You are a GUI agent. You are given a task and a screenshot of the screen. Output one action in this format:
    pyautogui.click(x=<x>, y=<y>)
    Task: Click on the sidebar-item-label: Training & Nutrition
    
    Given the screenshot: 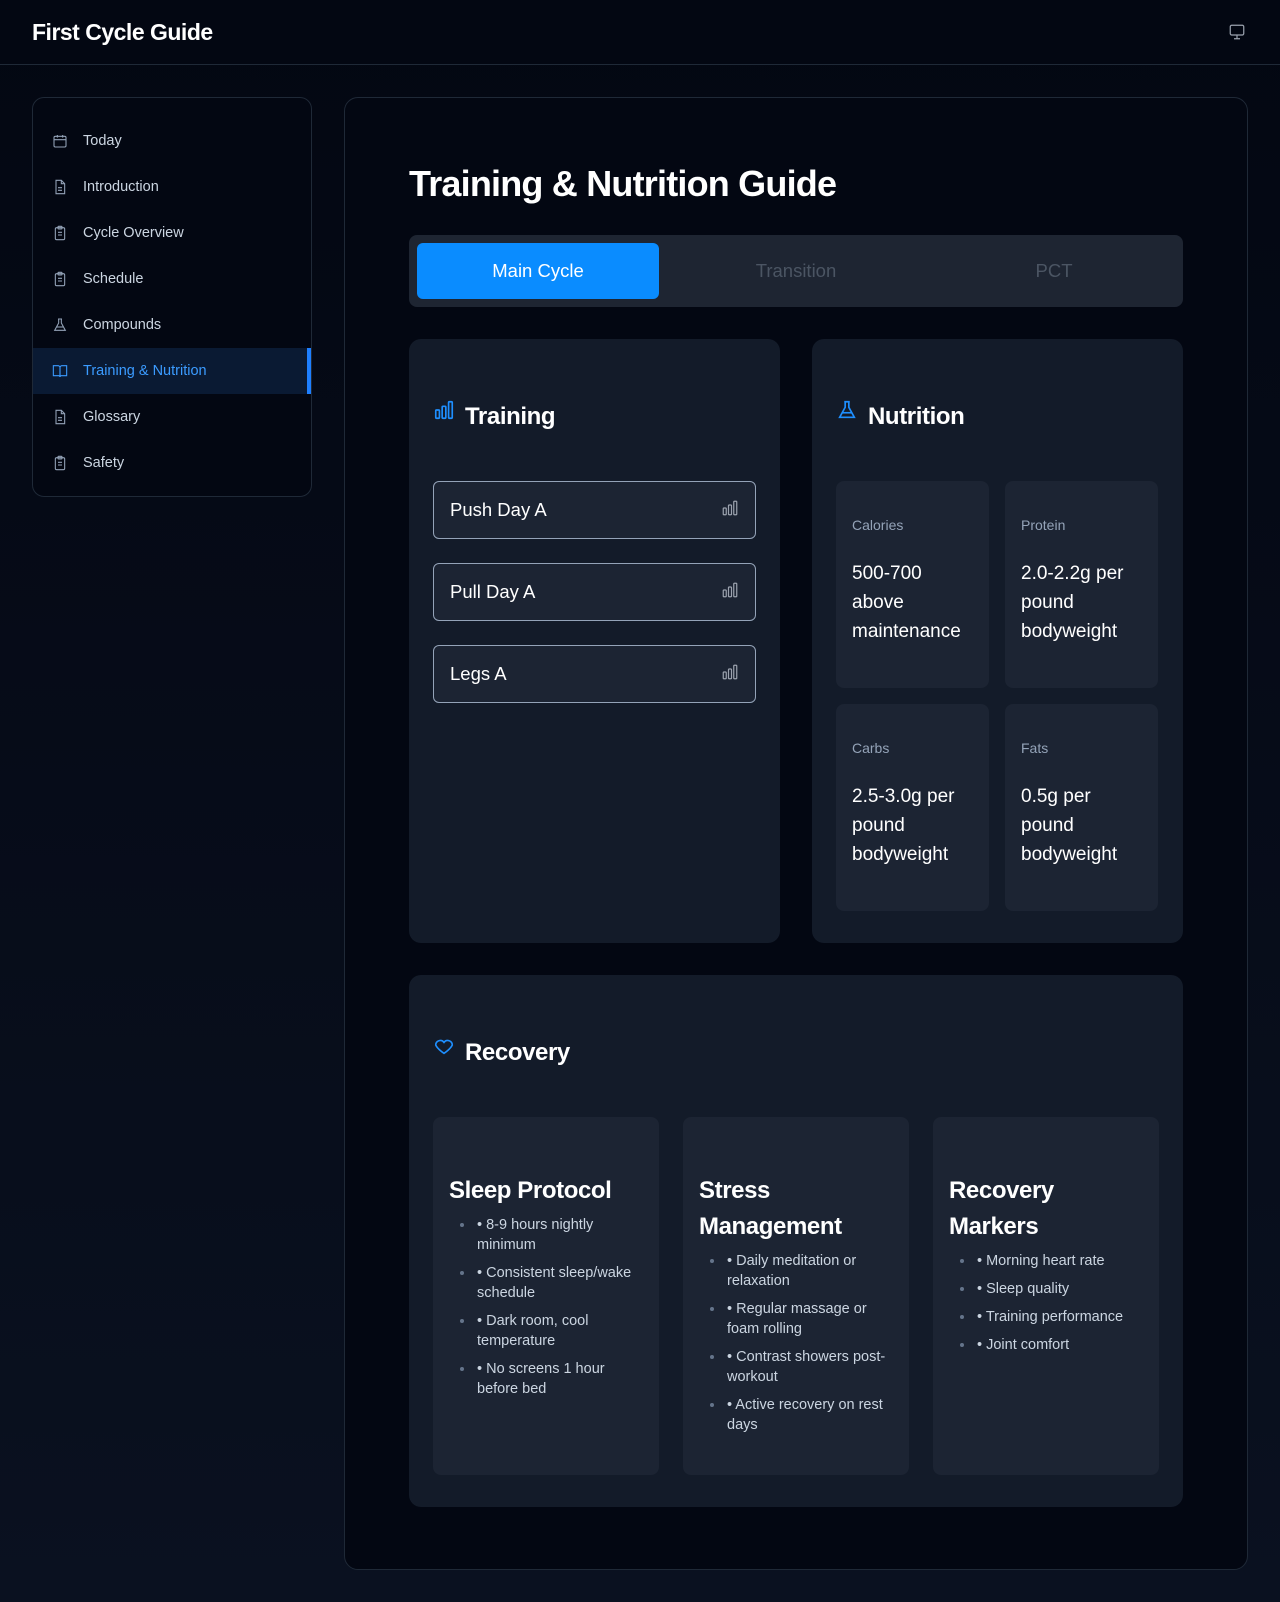 What is the action you would take?
    pyautogui.click(x=145, y=371)
    